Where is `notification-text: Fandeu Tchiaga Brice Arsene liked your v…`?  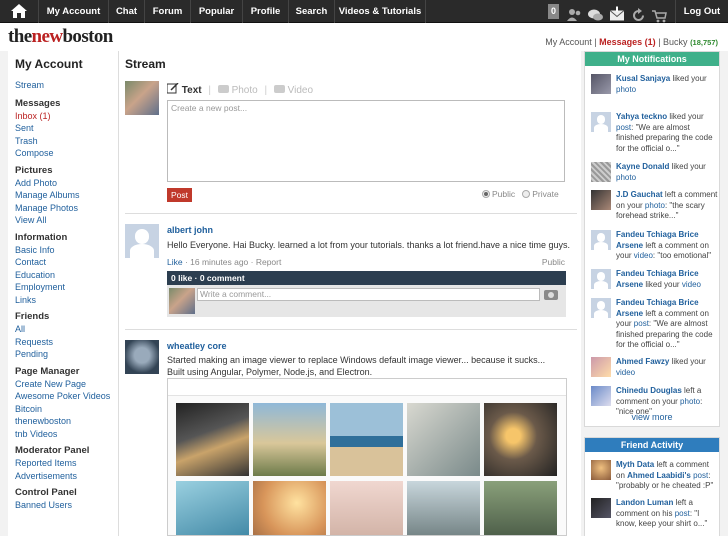 notification-text: Fandeu Tchiaga Brice Arsene liked your v… is located at coordinates (667, 279).